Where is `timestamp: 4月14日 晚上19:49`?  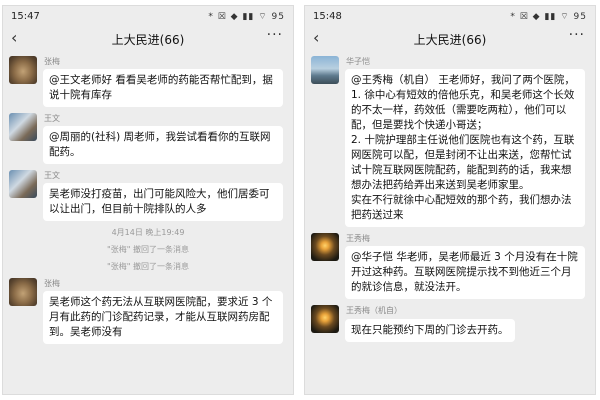
timestamp: 4月14日 晚上19:49 is located at coordinates (148, 232).